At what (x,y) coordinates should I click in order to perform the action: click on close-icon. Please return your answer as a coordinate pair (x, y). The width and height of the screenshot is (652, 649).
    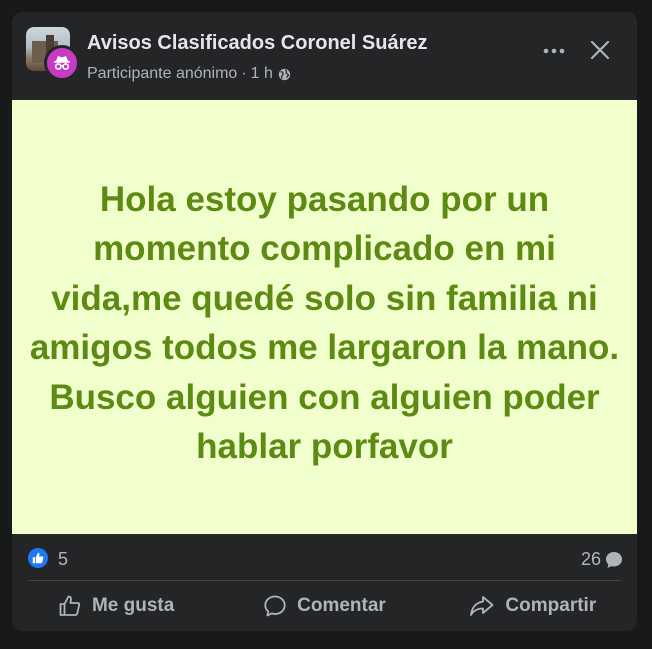
    Looking at the image, I should click on (600, 50).